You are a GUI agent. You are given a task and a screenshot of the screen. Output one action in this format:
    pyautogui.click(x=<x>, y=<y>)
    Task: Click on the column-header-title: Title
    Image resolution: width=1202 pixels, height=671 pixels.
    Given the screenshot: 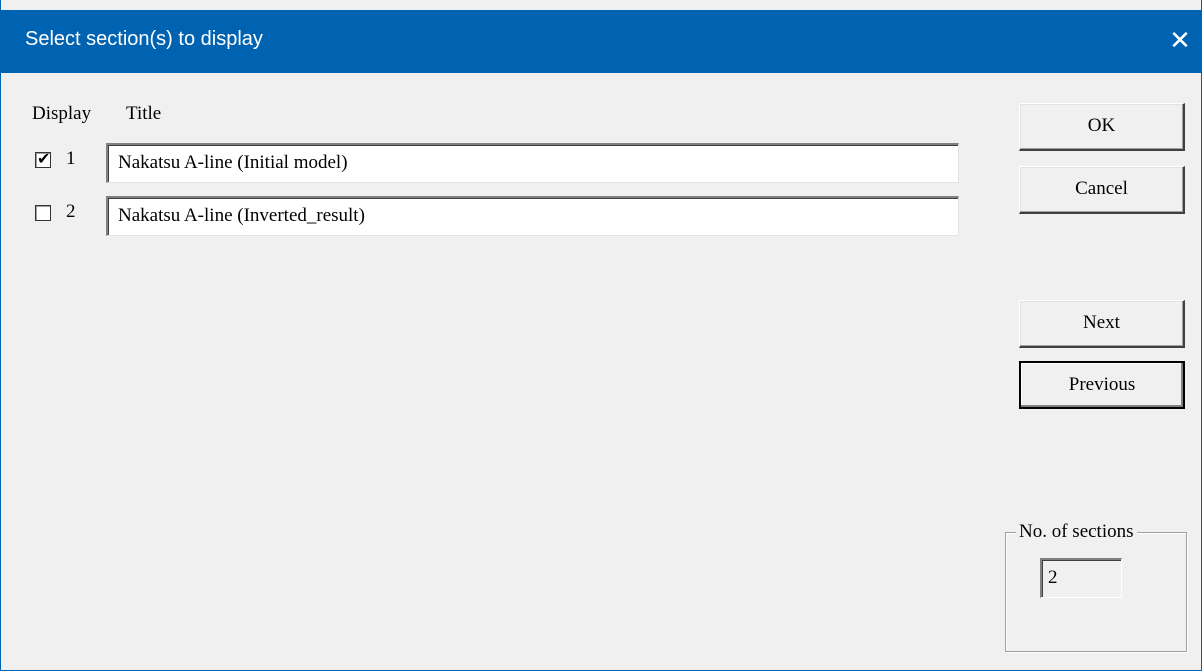 What is the action you would take?
    pyautogui.click(x=144, y=113)
    